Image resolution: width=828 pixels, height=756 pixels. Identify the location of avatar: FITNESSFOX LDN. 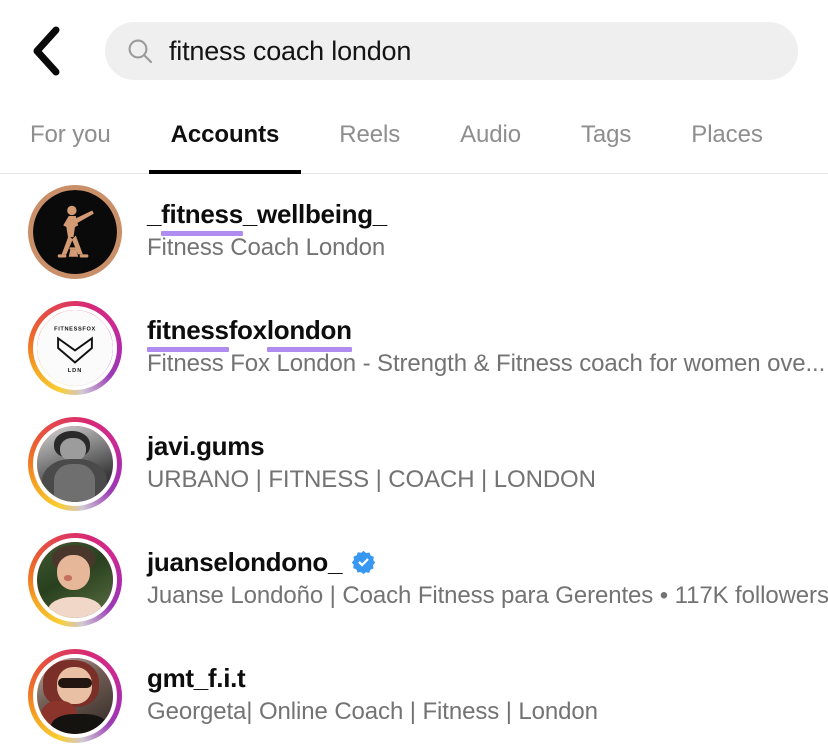
(75, 348).